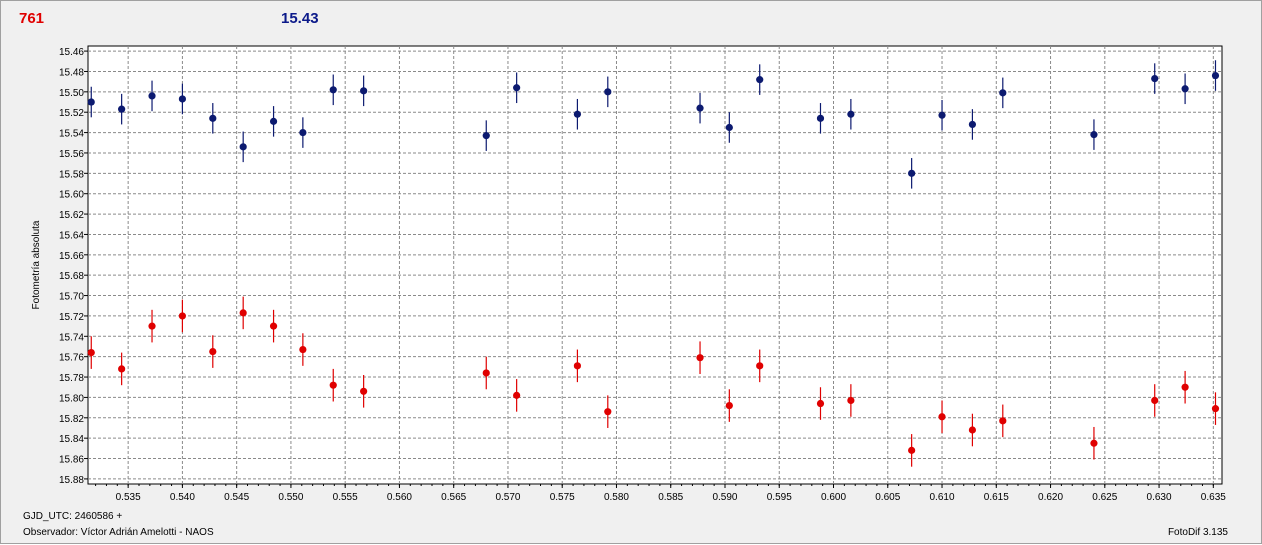 The width and height of the screenshot is (1262, 545). What do you see at coordinates (71, 378) in the screenshot?
I see `y-tick-label: 15.78` at bounding box center [71, 378].